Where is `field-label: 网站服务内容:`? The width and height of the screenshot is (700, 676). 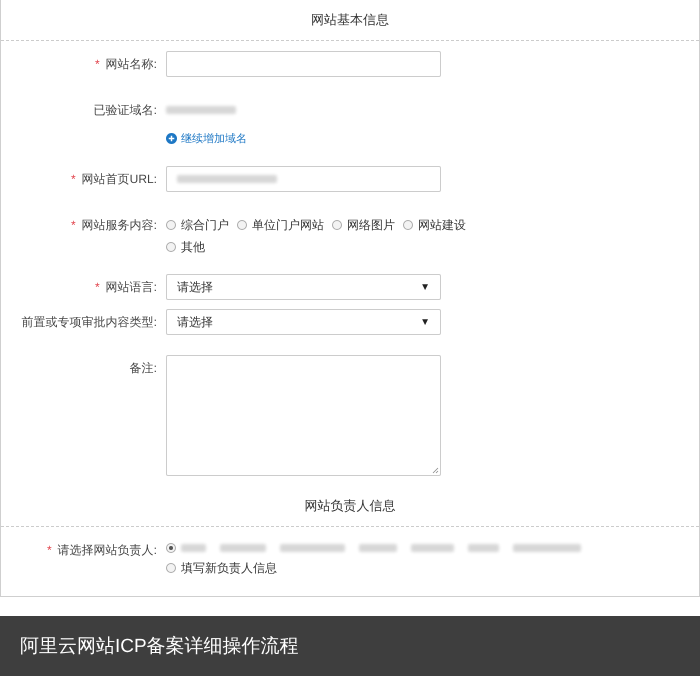 field-label: 网站服务内容: is located at coordinates (119, 225).